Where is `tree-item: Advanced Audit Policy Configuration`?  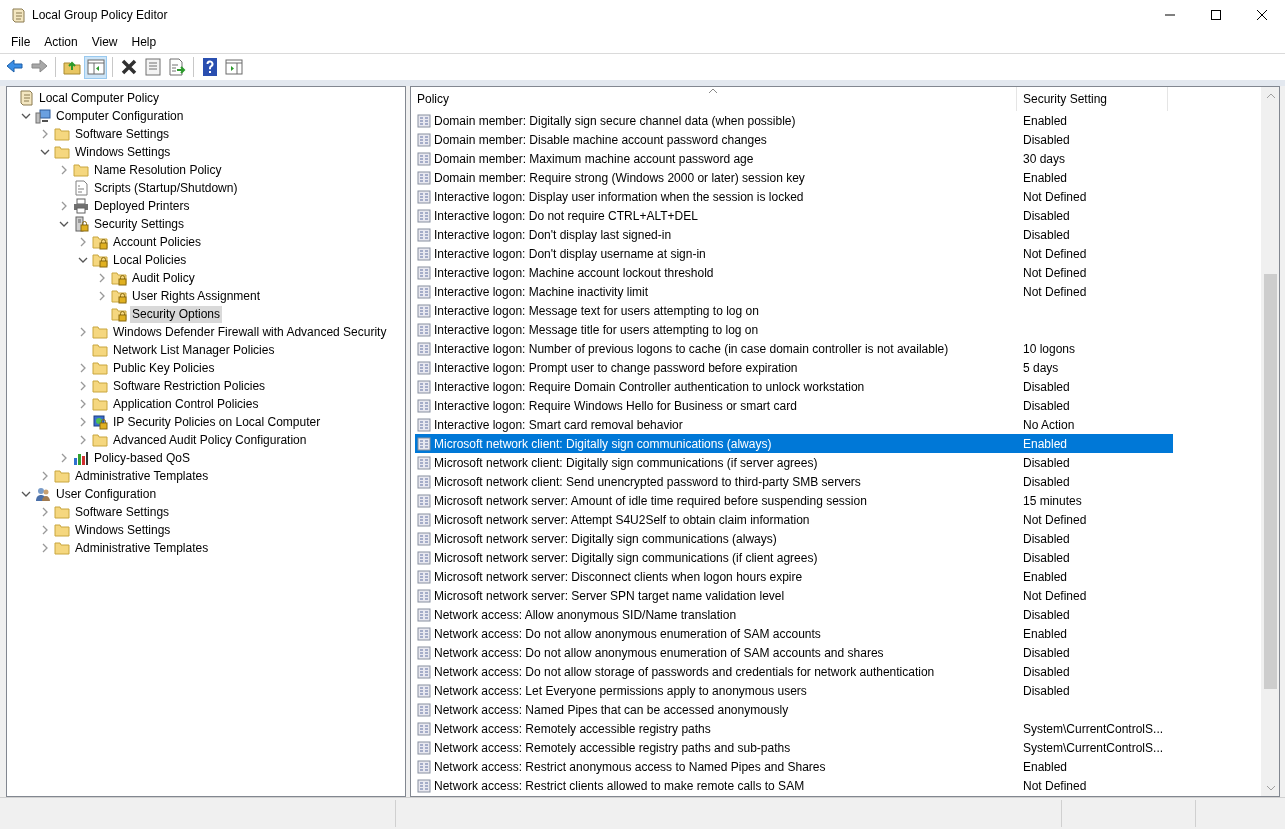
tree-item: Advanced Audit Policy Configuration is located at coordinates (210, 440).